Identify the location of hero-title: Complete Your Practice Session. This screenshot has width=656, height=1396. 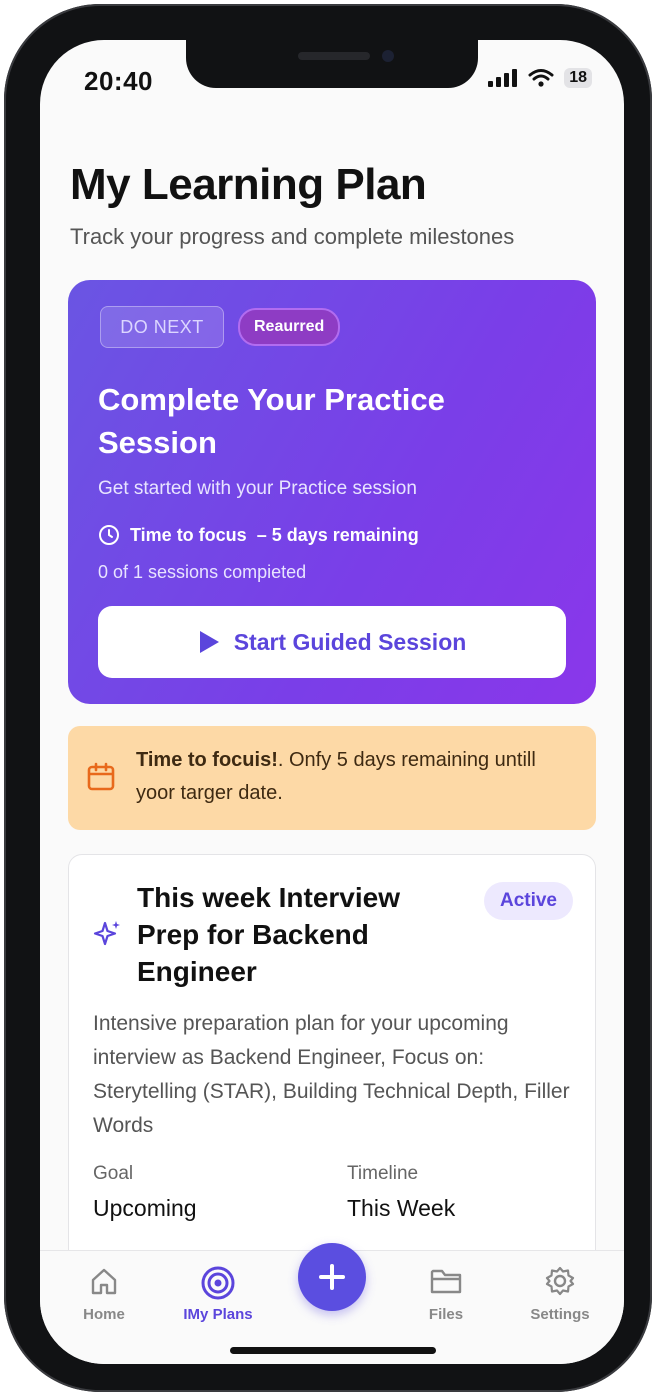
(271, 421).